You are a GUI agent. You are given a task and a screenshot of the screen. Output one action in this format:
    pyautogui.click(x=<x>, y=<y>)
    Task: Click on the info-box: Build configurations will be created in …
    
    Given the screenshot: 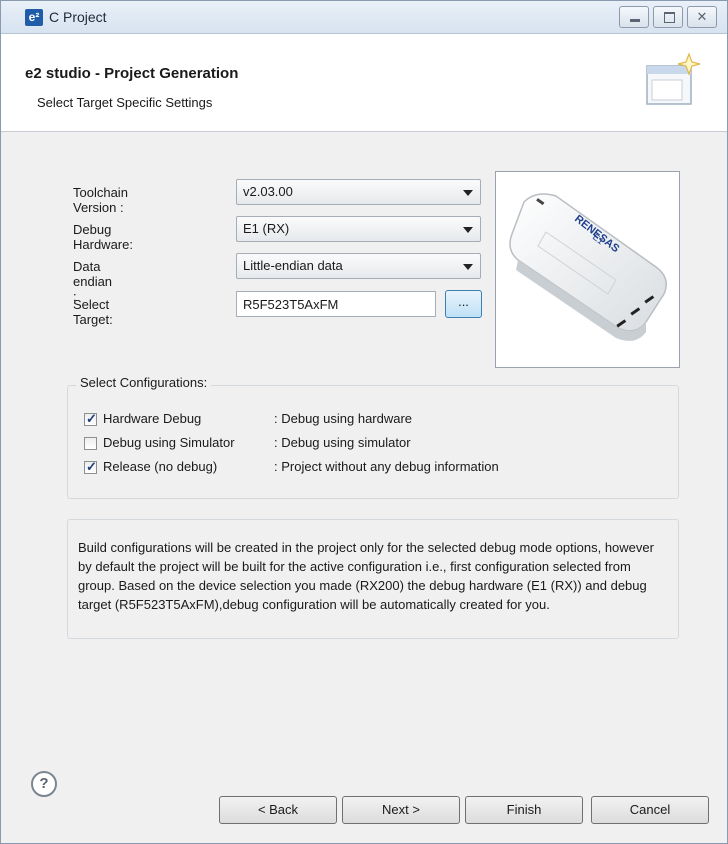 What is the action you would take?
    pyautogui.click(x=373, y=579)
    